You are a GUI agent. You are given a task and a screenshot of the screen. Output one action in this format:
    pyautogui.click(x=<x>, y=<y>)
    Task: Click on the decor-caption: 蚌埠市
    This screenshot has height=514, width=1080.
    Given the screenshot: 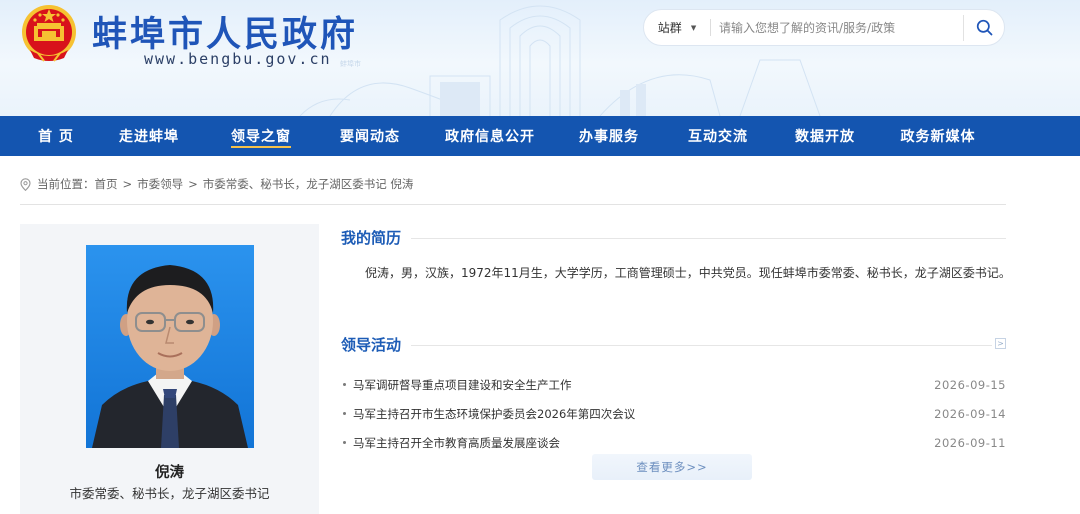 What is the action you would take?
    pyautogui.click(x=350, y=63)
    